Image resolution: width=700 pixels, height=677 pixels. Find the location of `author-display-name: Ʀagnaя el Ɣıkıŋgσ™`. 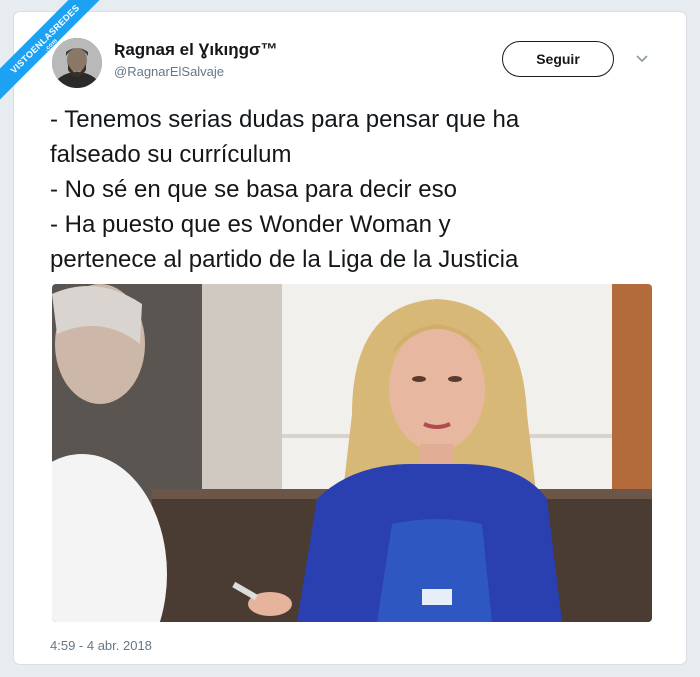

author-display-name: Ʀagnaя el Ɣıkıŋgσ™ is located at coordinates (196, 50).